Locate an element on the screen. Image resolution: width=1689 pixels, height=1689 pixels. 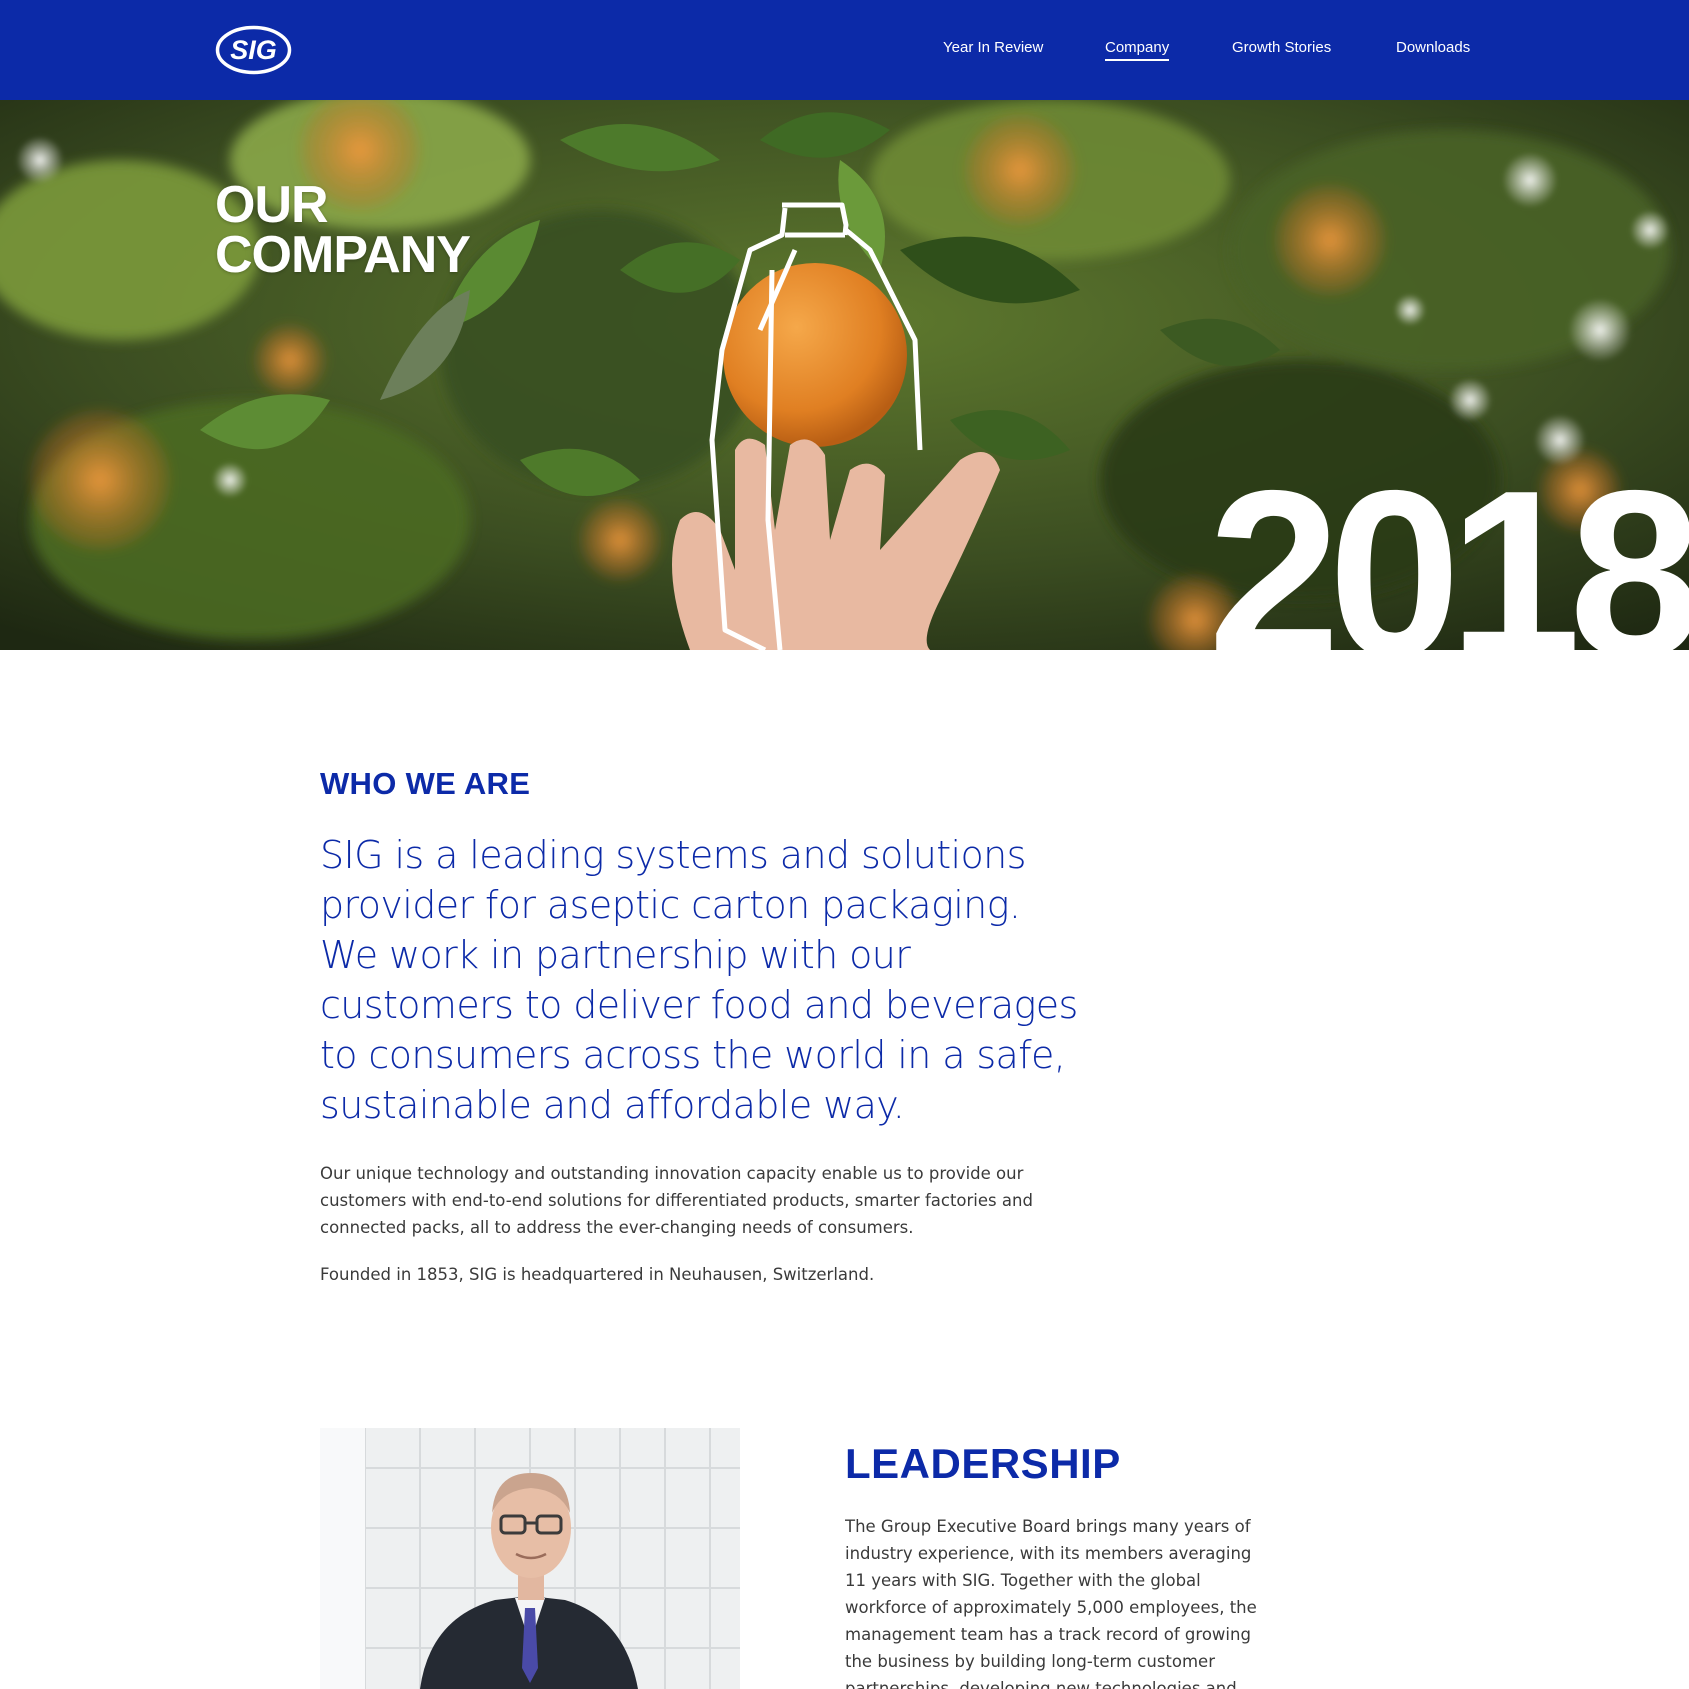
hero-year: 2018 is located at coordinates (1448, 546).